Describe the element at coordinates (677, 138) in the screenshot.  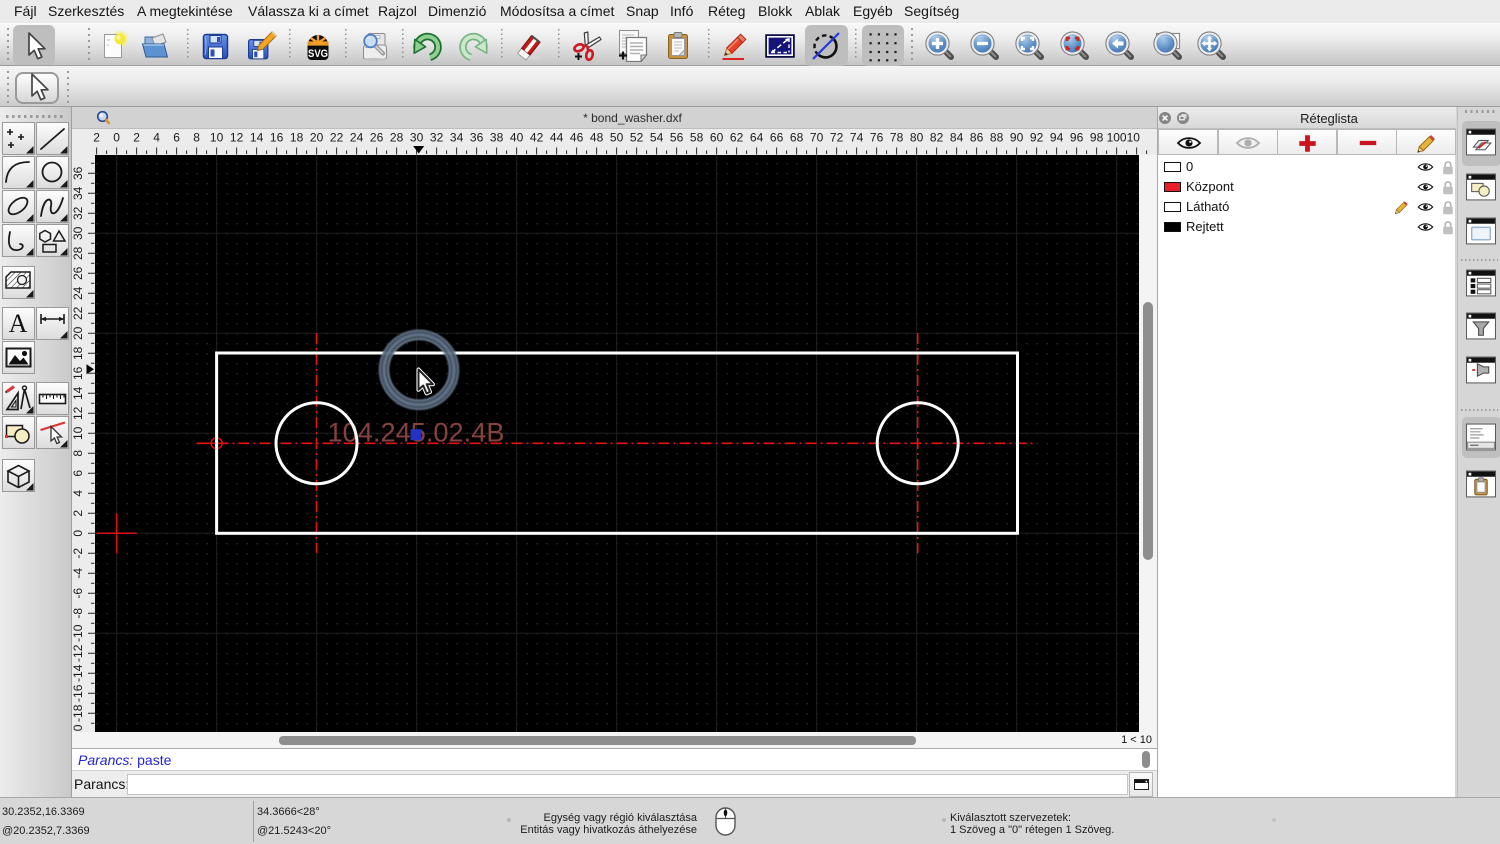
I see `svg-text: 56` at that location.